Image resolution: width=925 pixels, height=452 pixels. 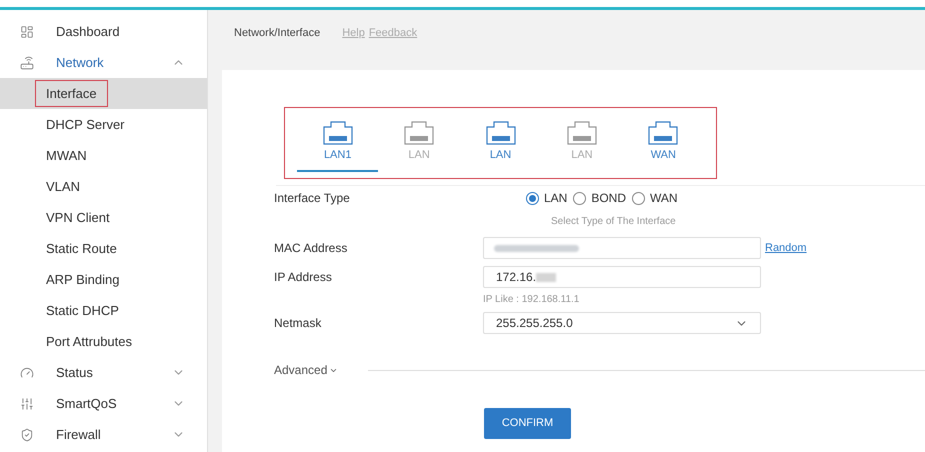 What do you see at coordinates (27, 373) in the screenshot?
I see `gauge-icon` at bounding box center [27, 373].